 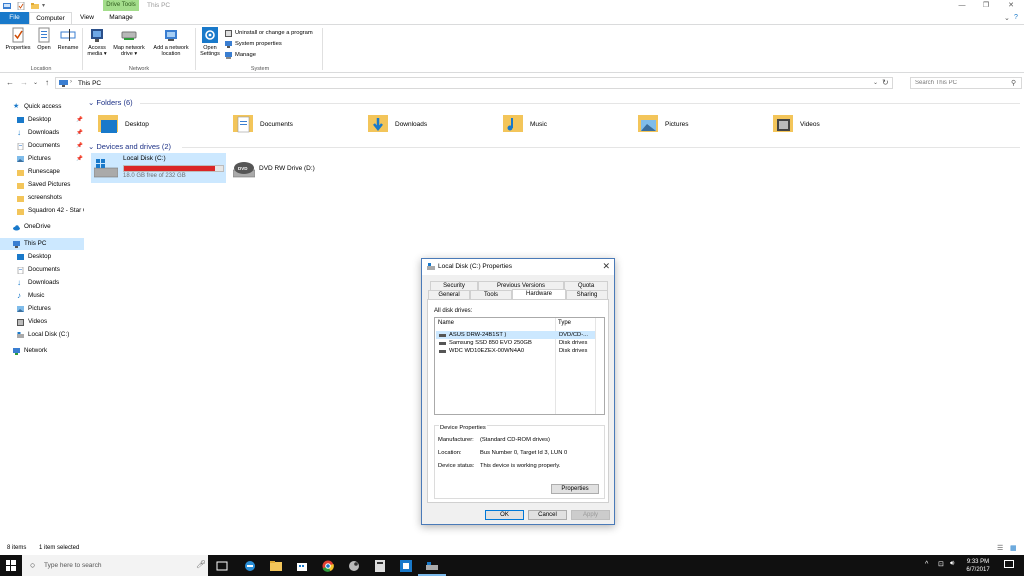 What do you see at coordinates (1016, 17) in the screenshot?
I see `help-icon: ?` at bounding box center [1016, 17].